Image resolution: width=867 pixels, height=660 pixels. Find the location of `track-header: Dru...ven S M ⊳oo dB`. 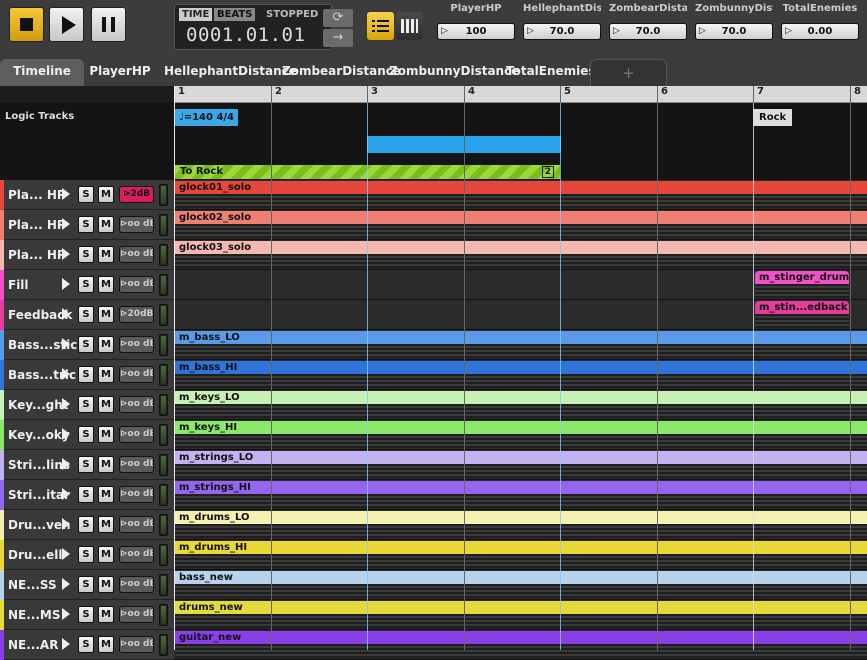

track-header: Dru...ven S M ⊳oo dB is located at coordinates (87, 525).